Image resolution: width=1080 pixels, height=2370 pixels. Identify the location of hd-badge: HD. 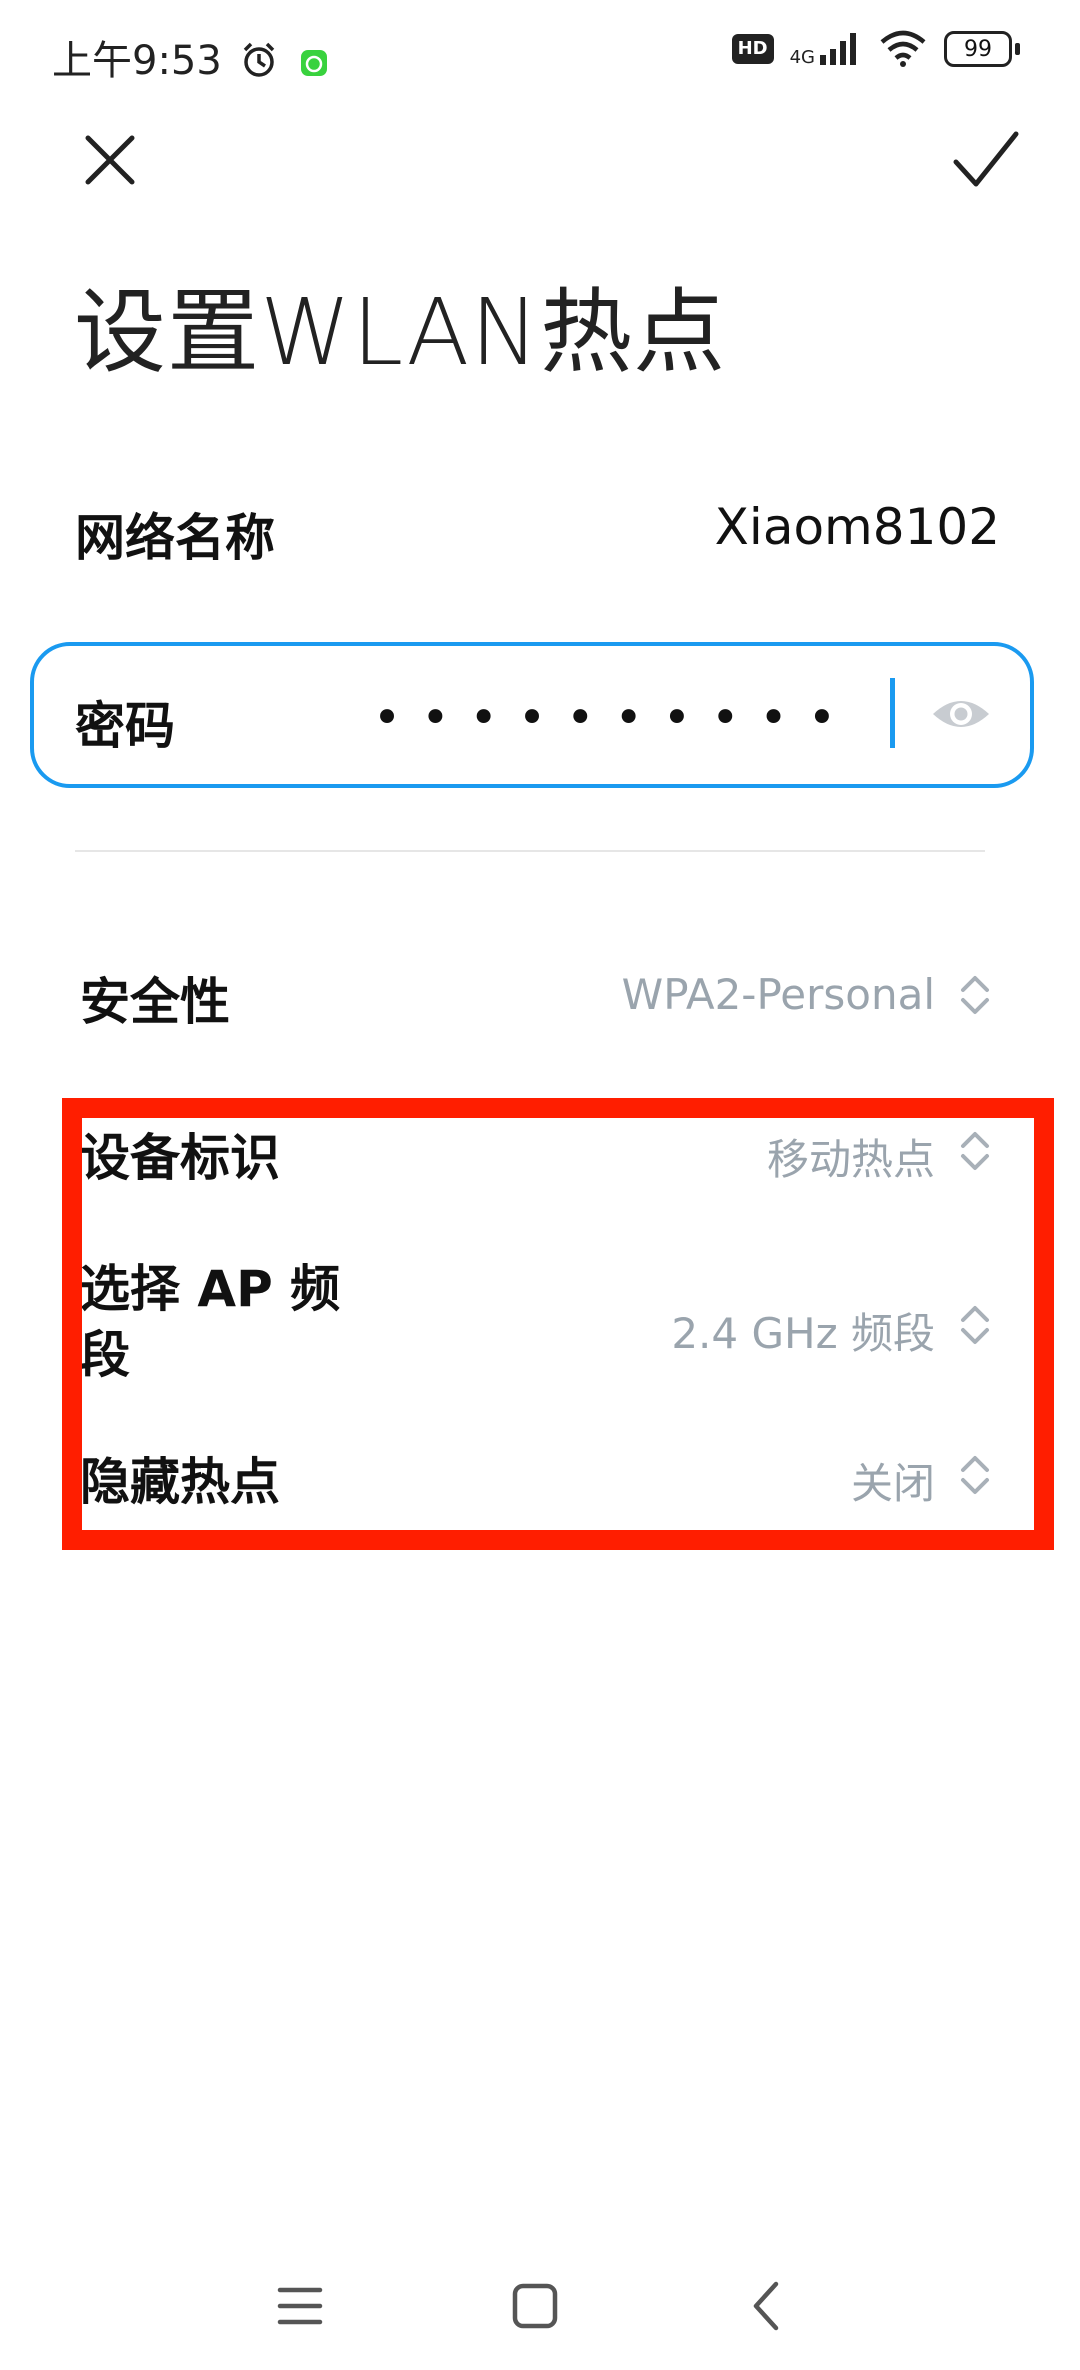
(752, 49).